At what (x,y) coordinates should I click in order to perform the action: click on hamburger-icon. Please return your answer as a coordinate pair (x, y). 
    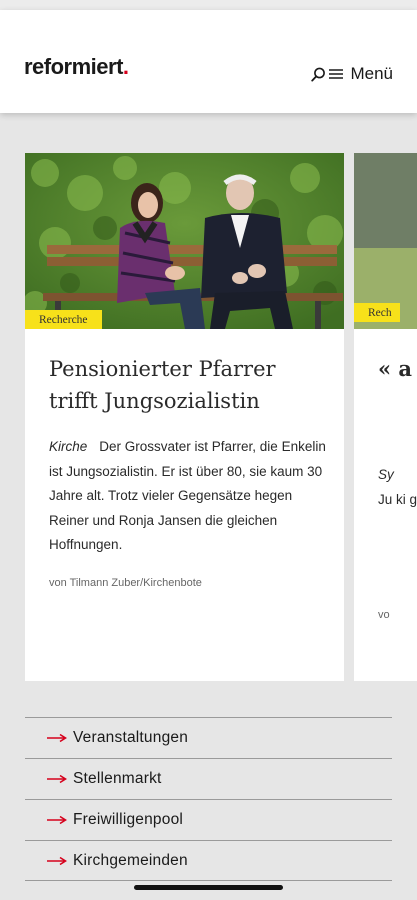
    Looking at the image, I should click on (336, 74).